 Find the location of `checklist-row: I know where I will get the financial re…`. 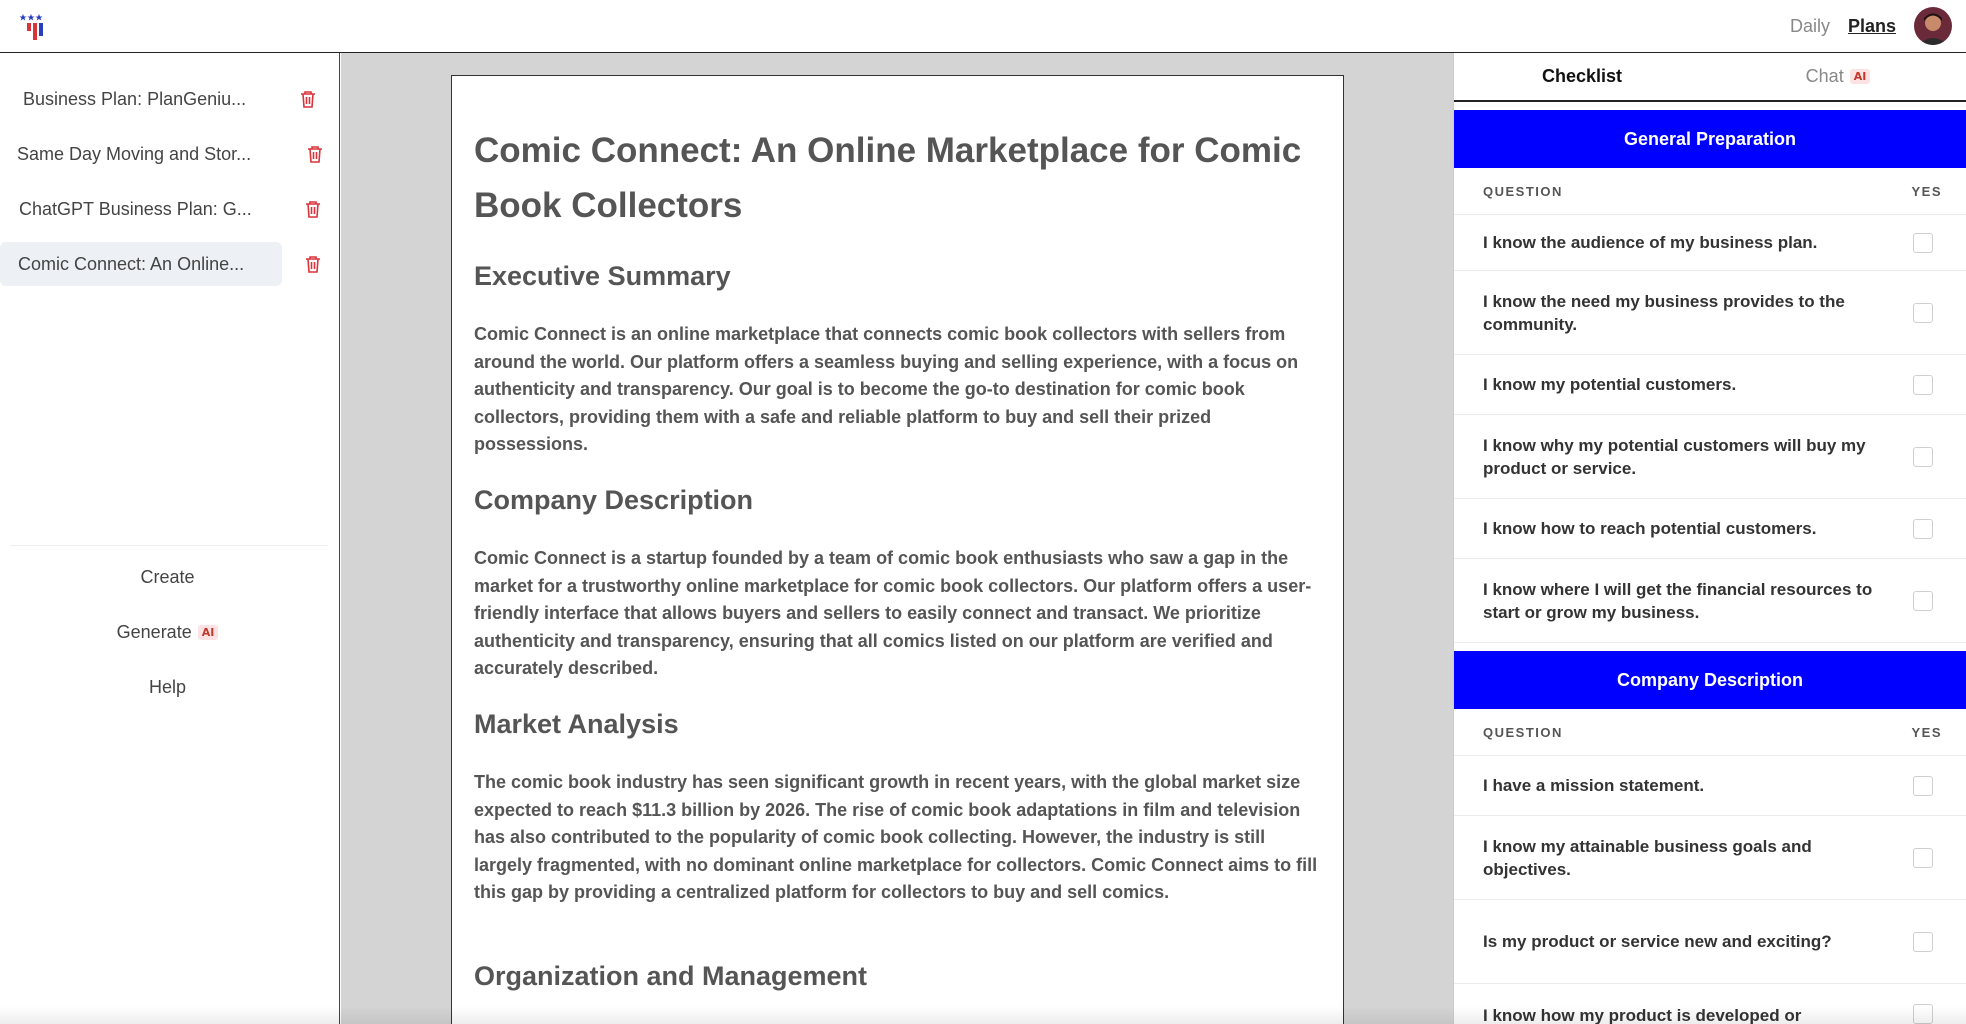

checklist-row: I know where I will get the financial re… is located at coordinates (1710, 601).